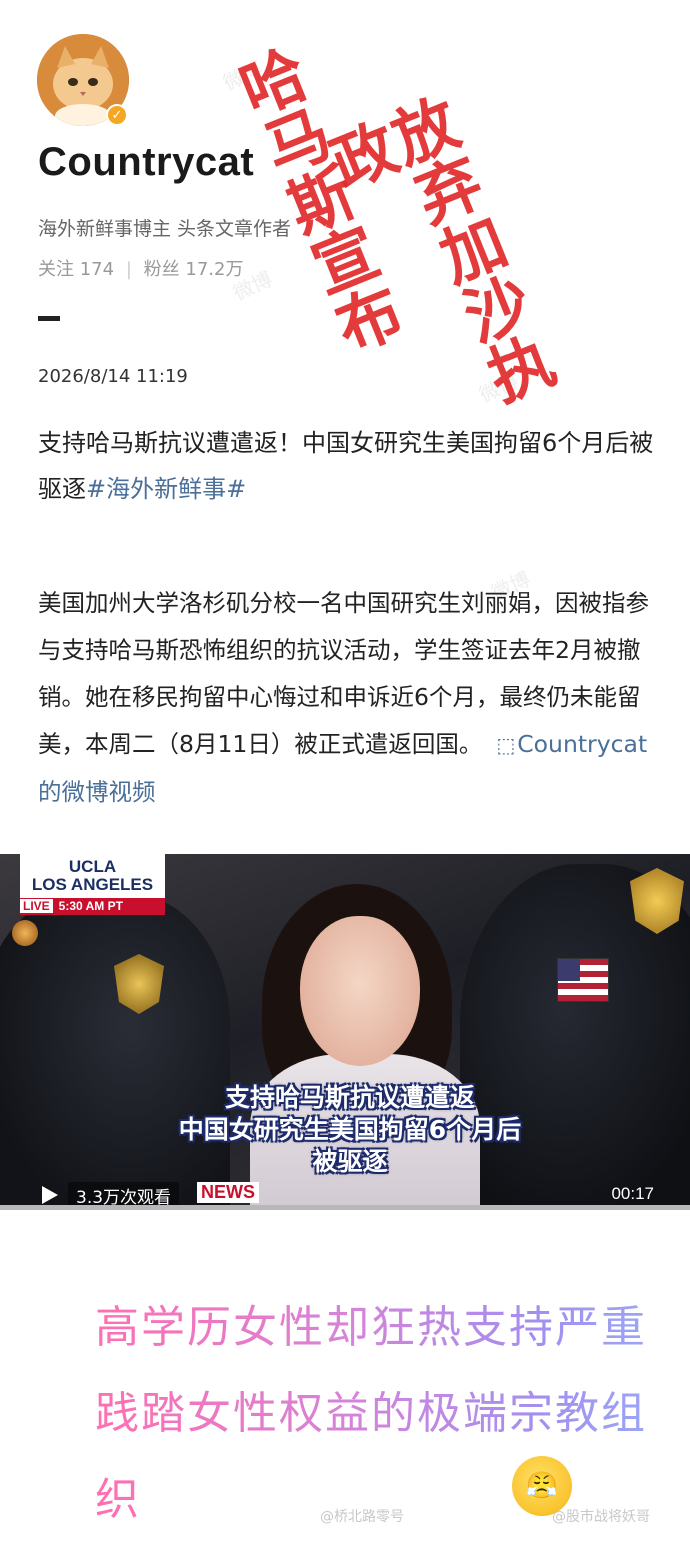 The width and height of the screenshot is (690, 1543). What do you see at coordinates (140, 268) in the screenshot?
I see `profile-stats: 关注 174 | 粉丝 17.2万` at bounding box center [140, 268].